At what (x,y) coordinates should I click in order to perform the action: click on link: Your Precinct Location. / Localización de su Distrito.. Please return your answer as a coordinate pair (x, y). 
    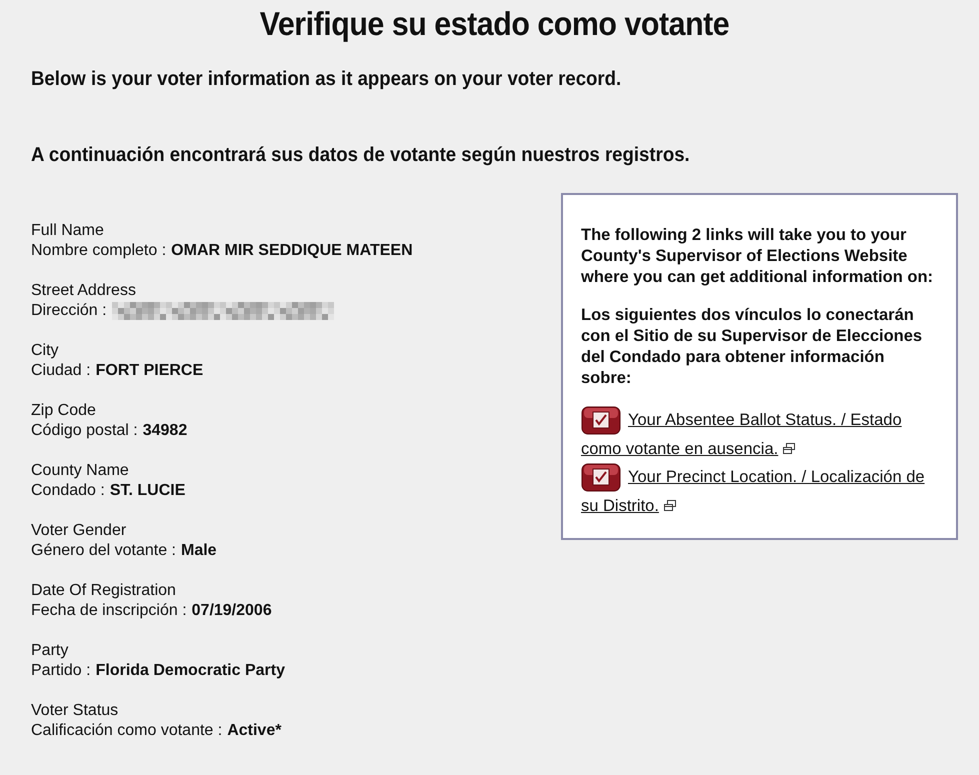
    Looking at the image, I should click on (758, 491).